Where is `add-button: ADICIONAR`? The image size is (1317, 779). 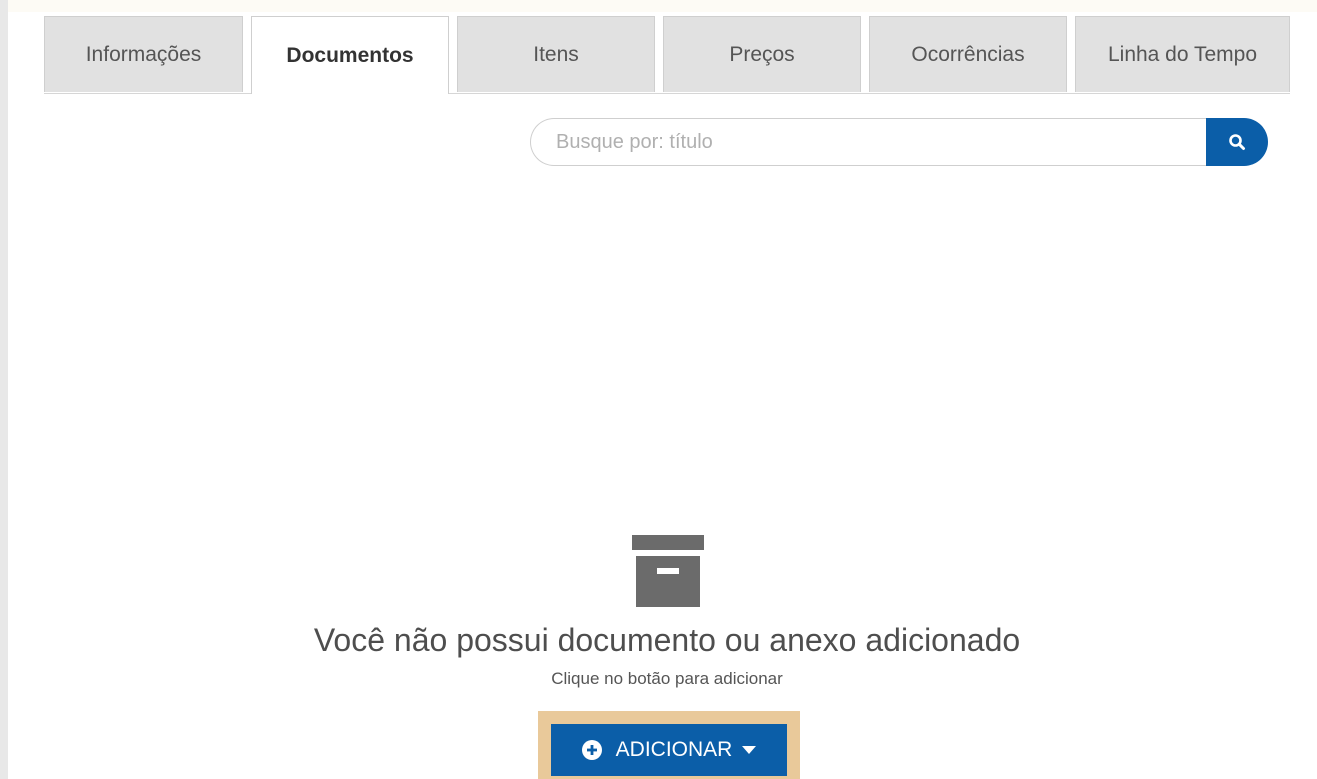
add-button: ADICIONAR is located at coordinates (669, 750).